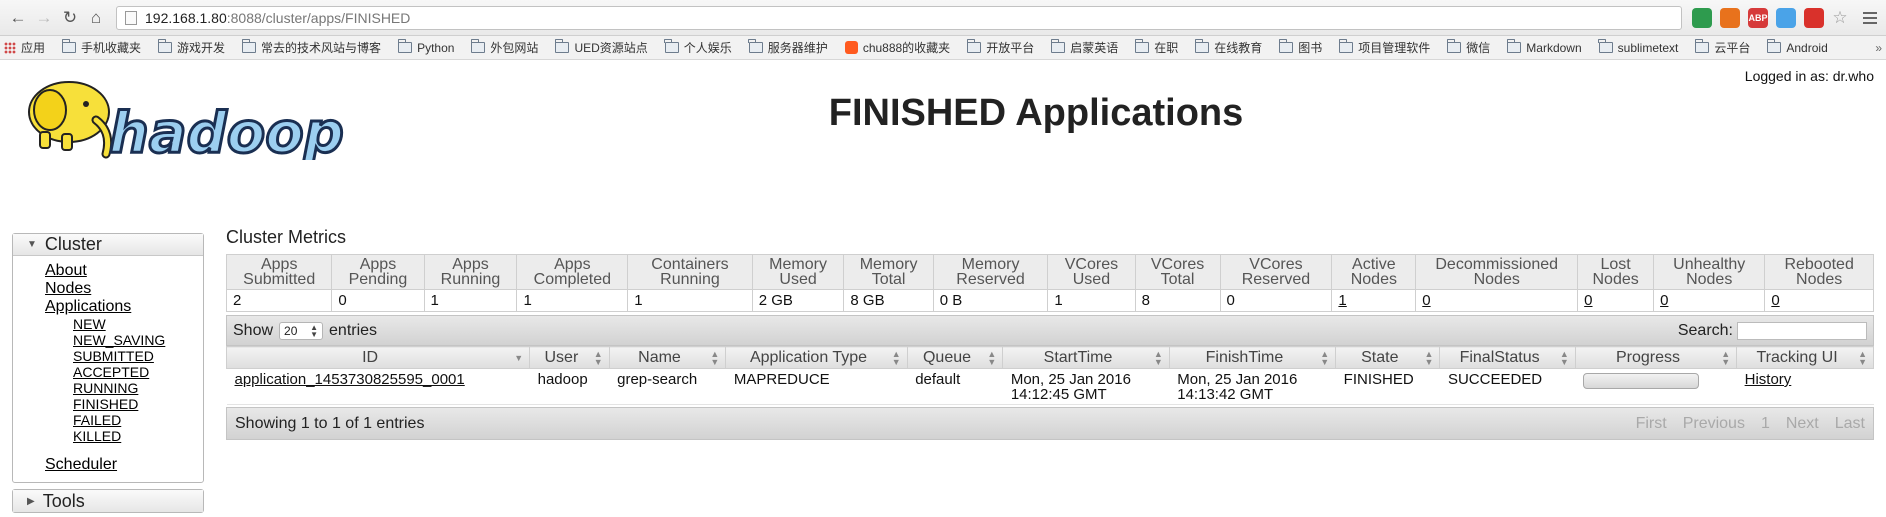  What do you see at coordinates (1797, 47) in the screenshot?
I see `bookmark-item: Android` at bounding box center [1797, 47].